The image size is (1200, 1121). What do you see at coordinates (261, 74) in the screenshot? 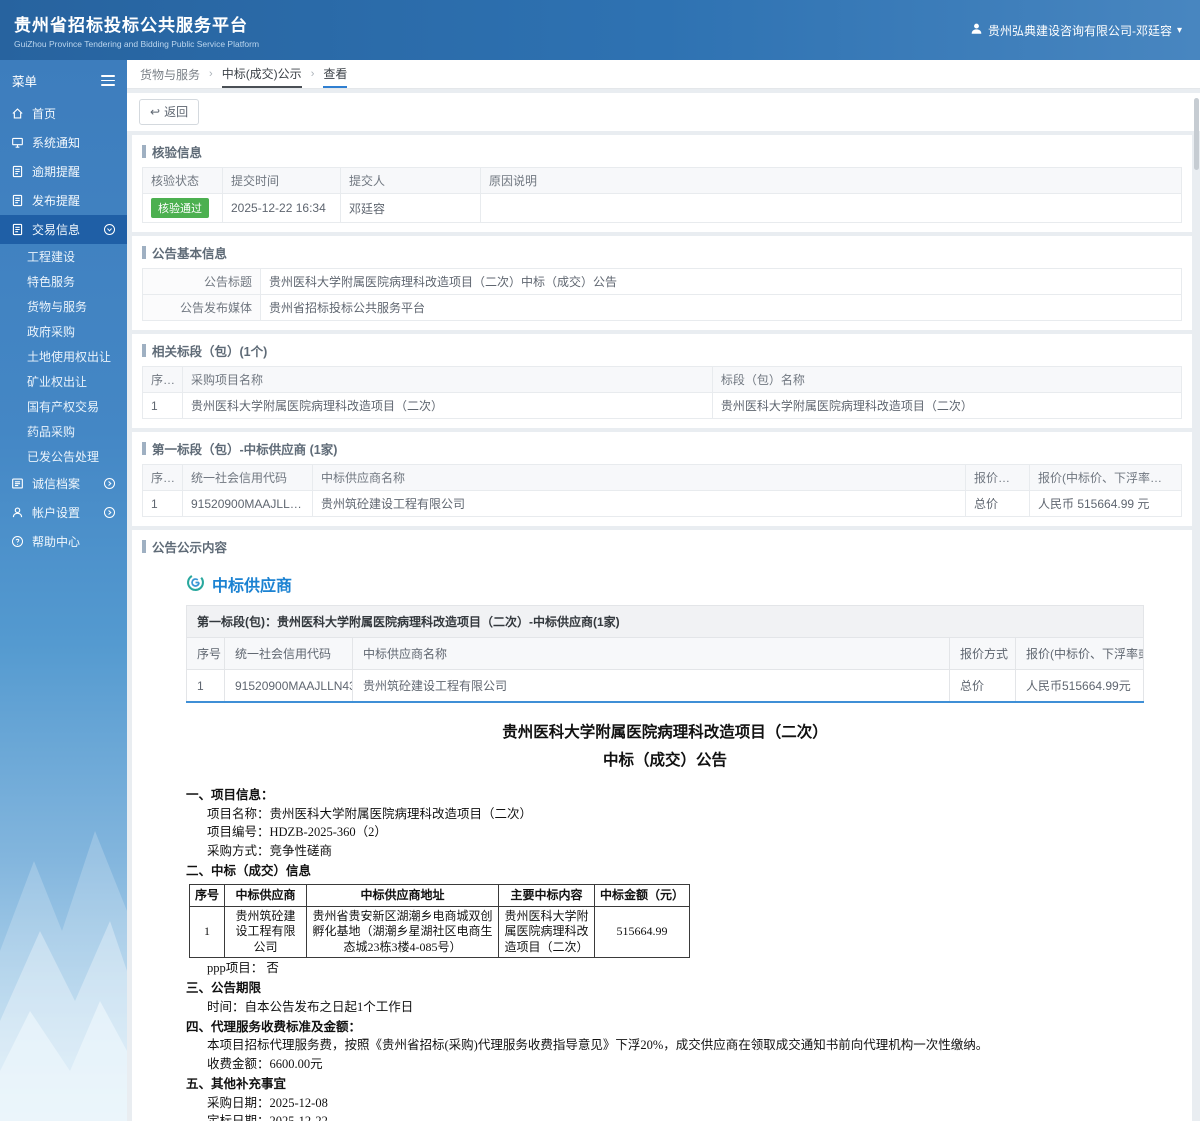
I see `breadcrumb-item-award-publicity: 中标(成交)公示` at bounding box center [261, 74].